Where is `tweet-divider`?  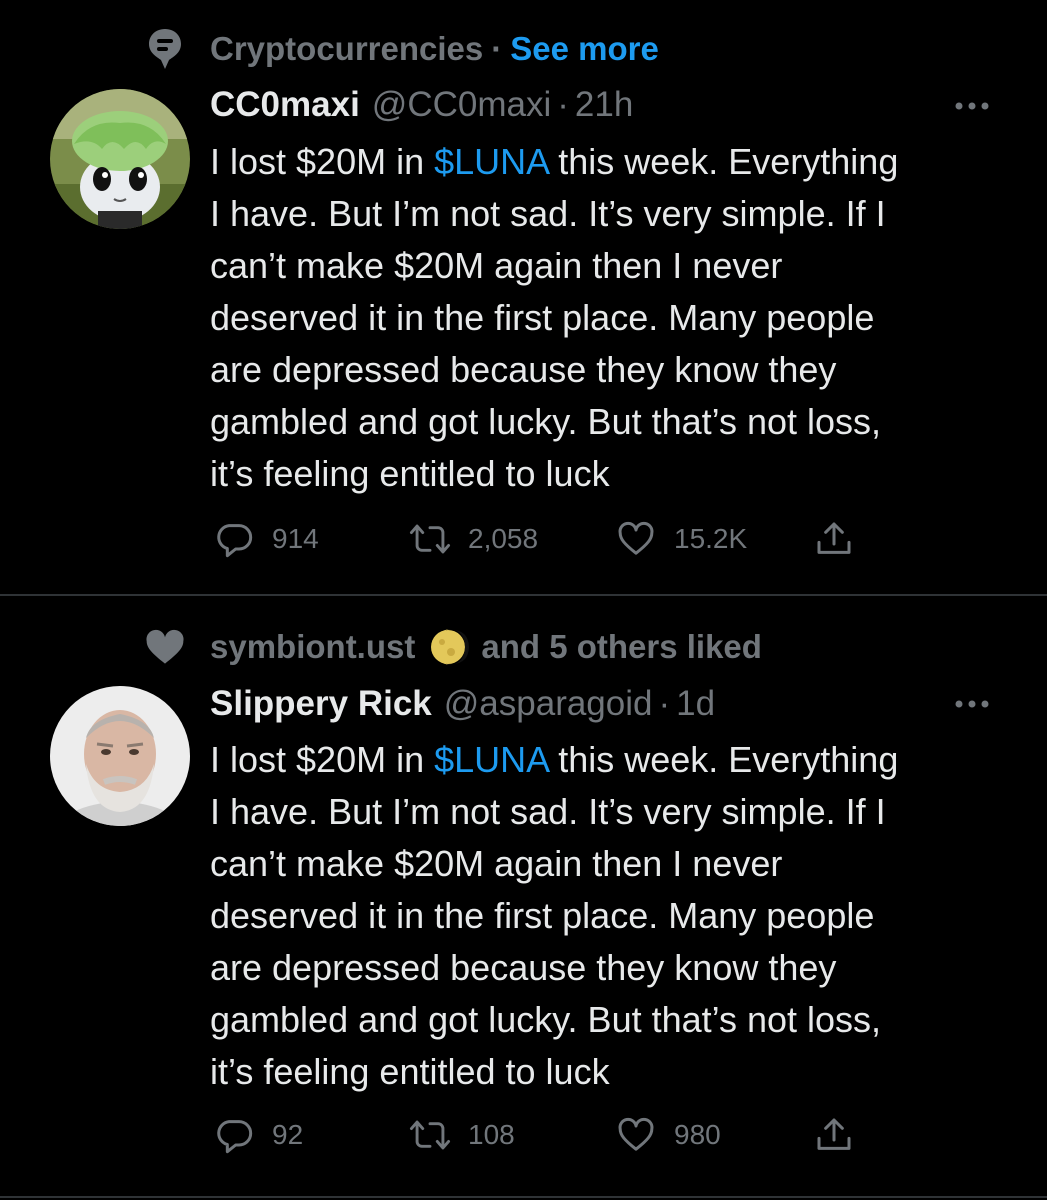
tweet-divider is located at coordinates (523, 1197).